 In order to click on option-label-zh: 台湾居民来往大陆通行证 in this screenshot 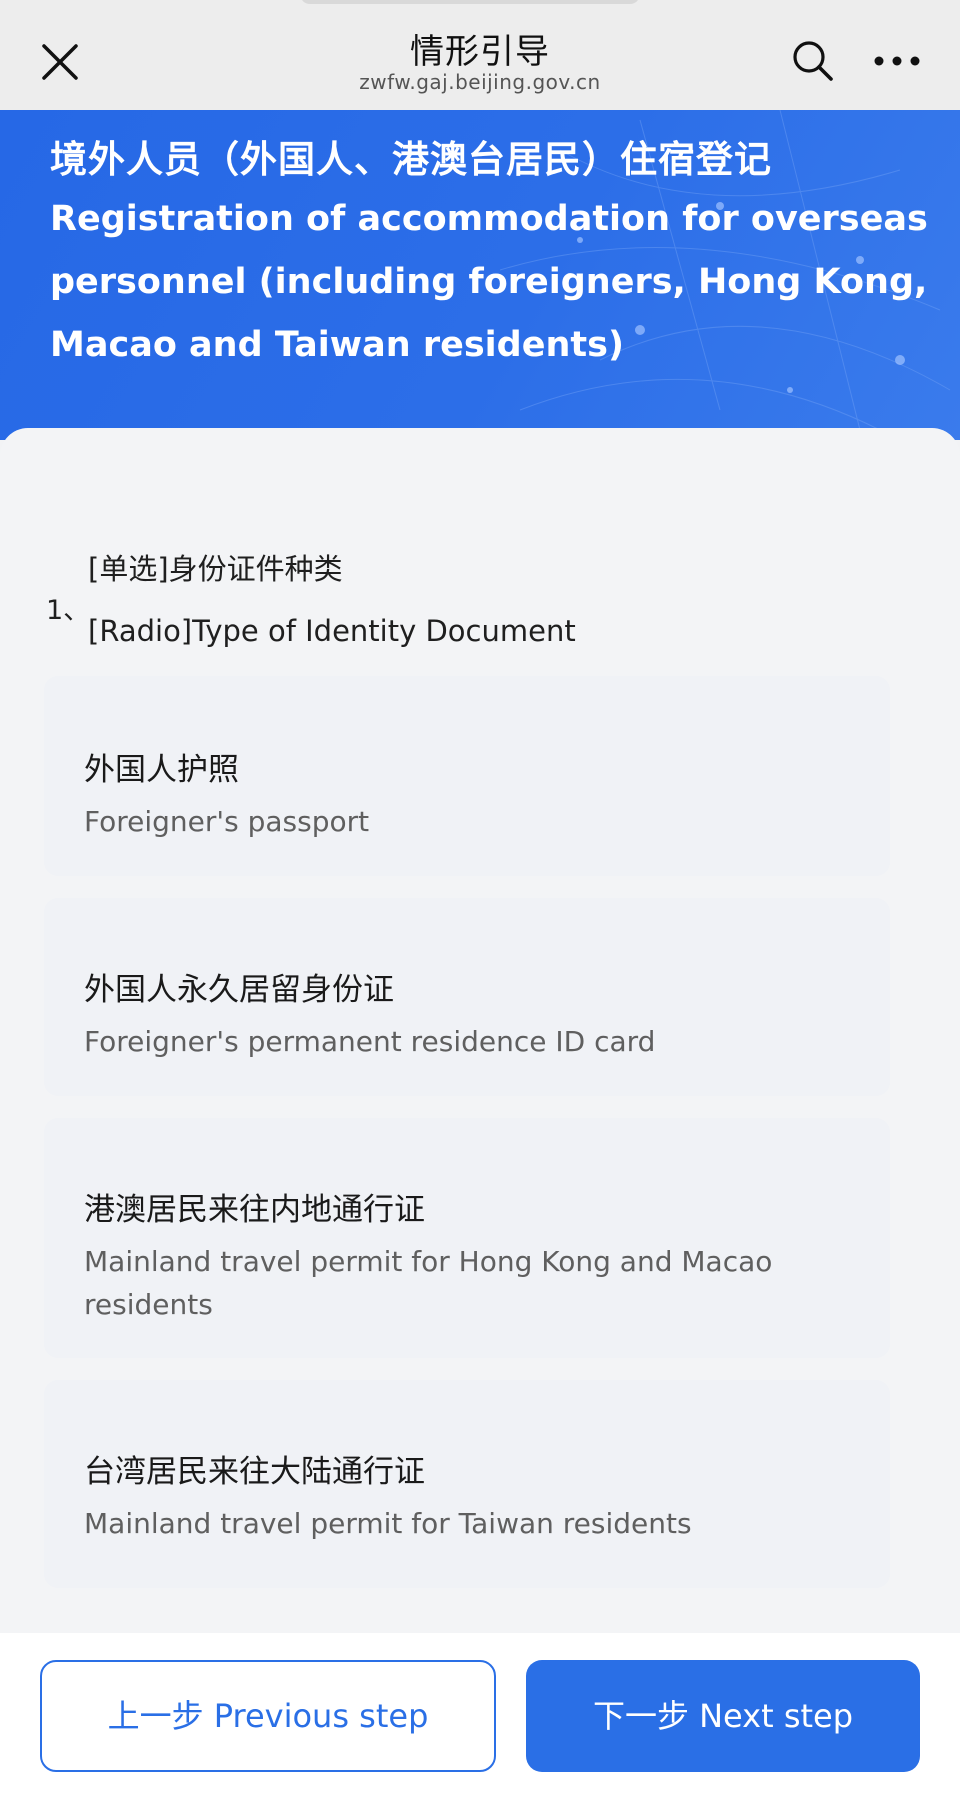, I will do `click(254, 1472)`.